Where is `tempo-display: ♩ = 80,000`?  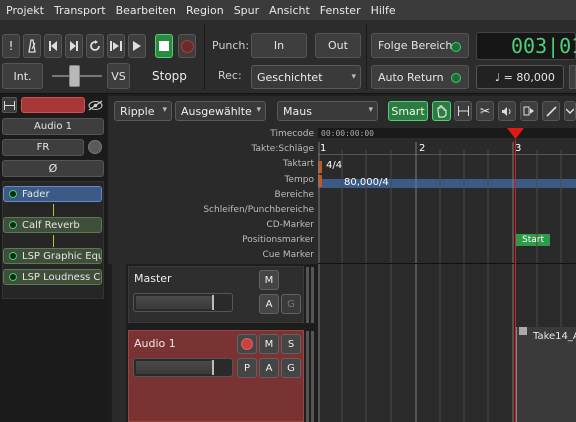
tempo-display: ♩ = 80,000 is located at coordinates (520, 77).